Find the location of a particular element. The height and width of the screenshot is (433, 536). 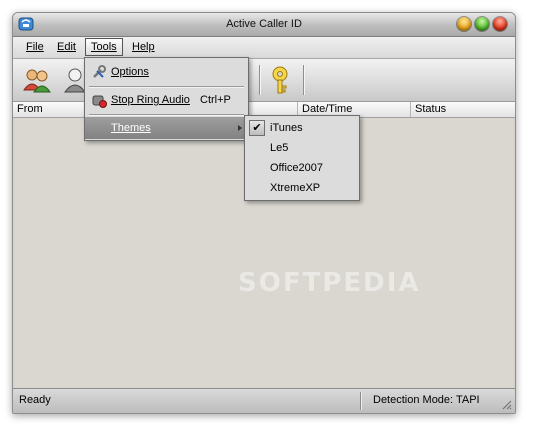

minimize-button is located at coordinates (464, 24).